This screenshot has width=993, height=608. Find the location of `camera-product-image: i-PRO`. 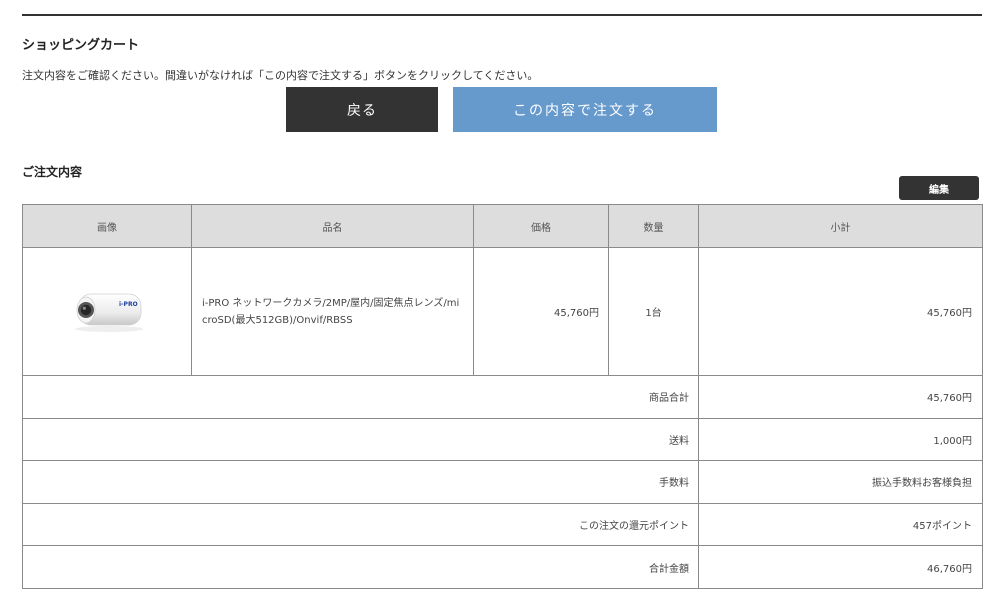

camera-product-image: i-PRO is located at coordinates (109, 312).